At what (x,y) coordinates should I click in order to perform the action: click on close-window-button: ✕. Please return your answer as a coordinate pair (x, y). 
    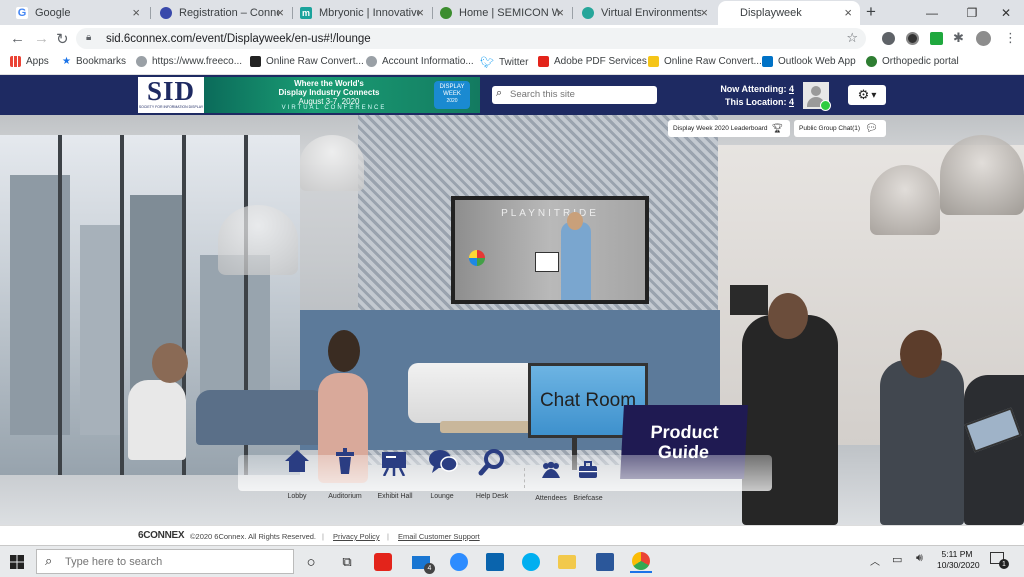
    Looking at the image, I should click on (1006, 12).